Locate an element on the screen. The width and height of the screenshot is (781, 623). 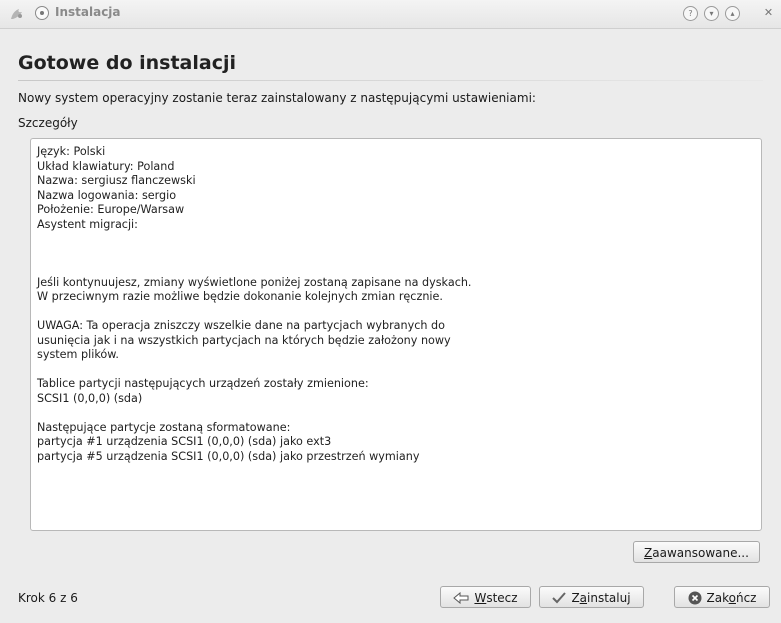
details-label: Szczegóły is located at coordinates (48, 123).